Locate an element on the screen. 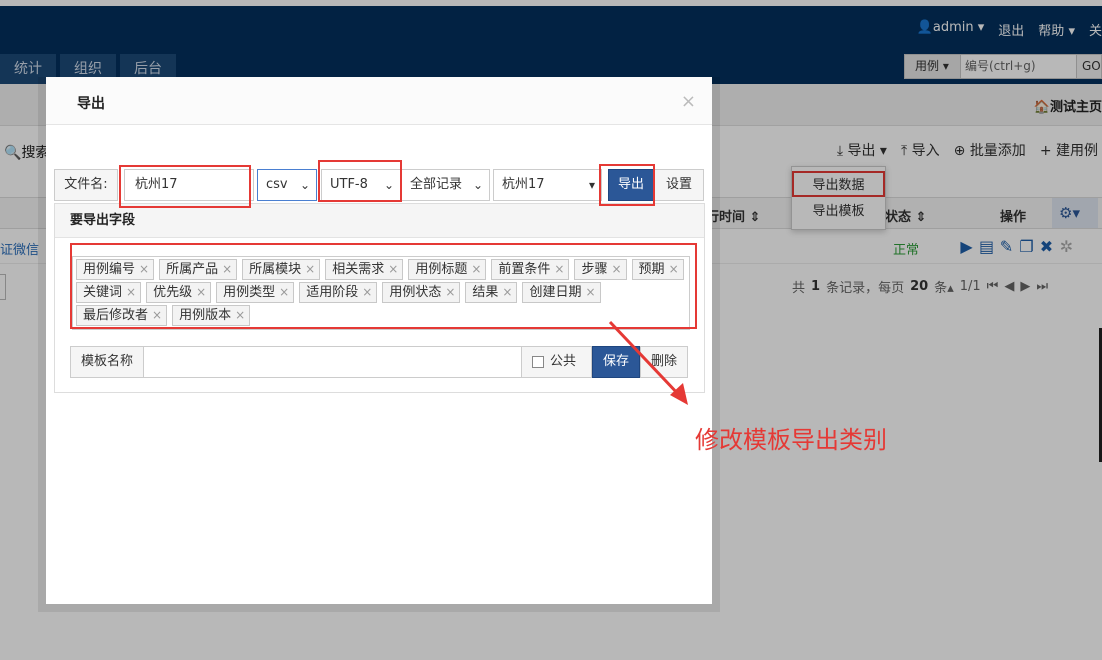 The image size is (1102, 660). modal-title: 导出 is located at coordinates (91, 104).